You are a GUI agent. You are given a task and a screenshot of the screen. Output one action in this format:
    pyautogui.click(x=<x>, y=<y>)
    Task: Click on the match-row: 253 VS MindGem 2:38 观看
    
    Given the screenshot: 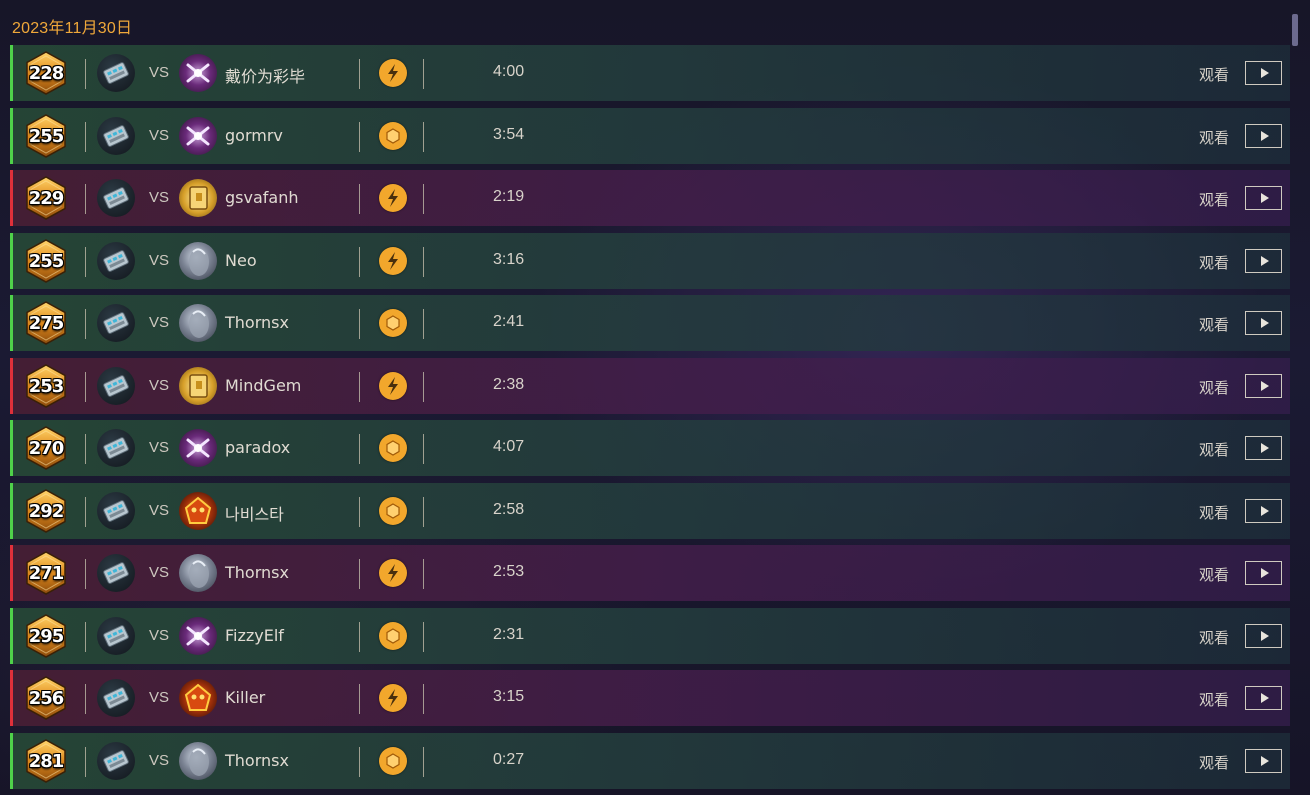 What is the action you would take?
    pyautogui.click(x=650, y=385)
    